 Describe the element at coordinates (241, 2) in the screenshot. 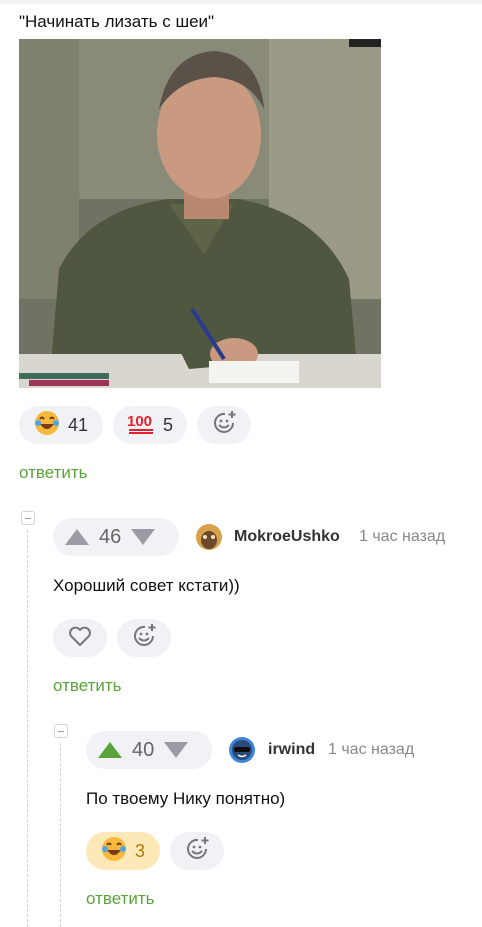

I see `top-divider` at that location.